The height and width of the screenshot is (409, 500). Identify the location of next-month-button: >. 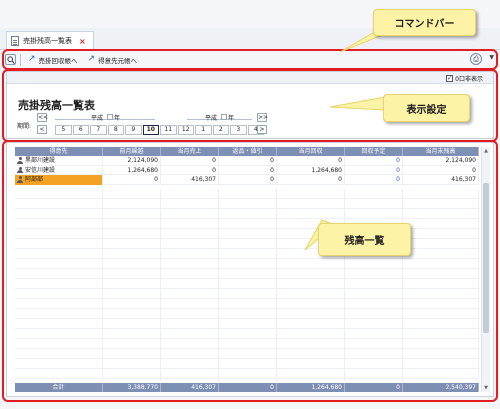
(262, 129).